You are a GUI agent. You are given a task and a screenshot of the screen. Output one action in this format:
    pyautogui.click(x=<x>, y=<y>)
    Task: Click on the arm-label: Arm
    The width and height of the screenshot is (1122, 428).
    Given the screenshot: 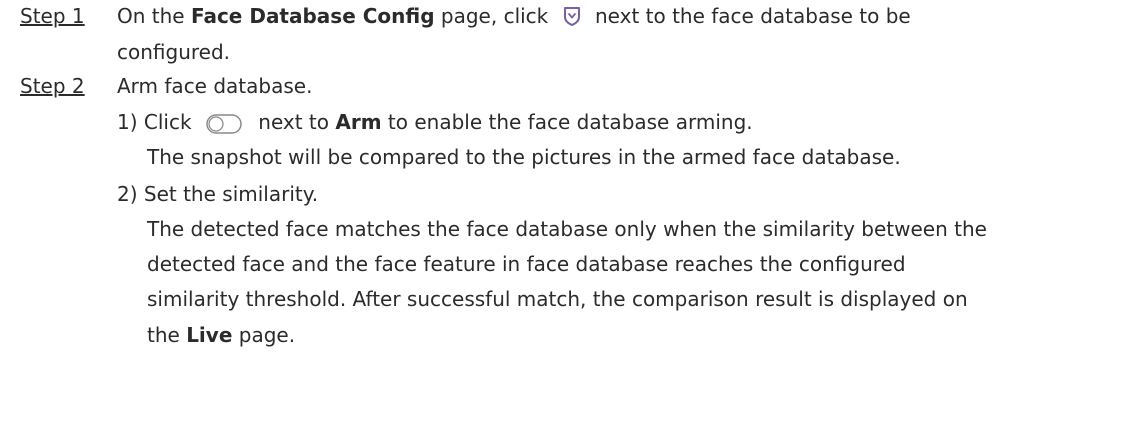 What is the action you would take?
    pyautogui.click(x=358, y=122)
    